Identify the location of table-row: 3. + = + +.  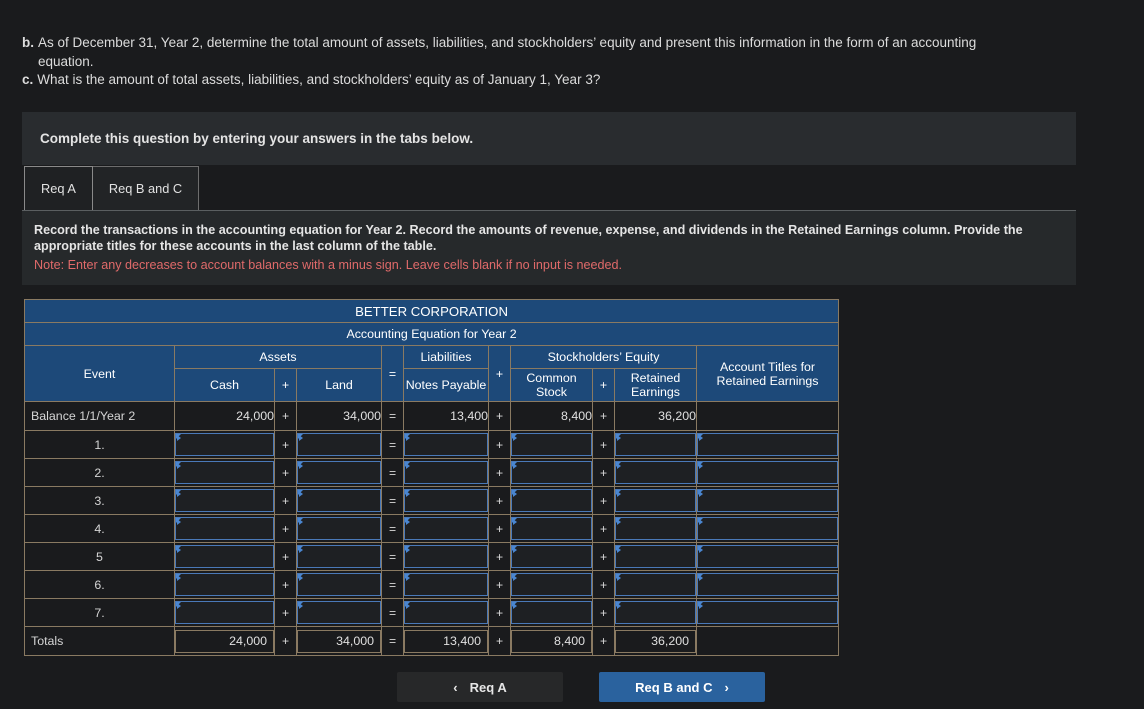
(432, 500).